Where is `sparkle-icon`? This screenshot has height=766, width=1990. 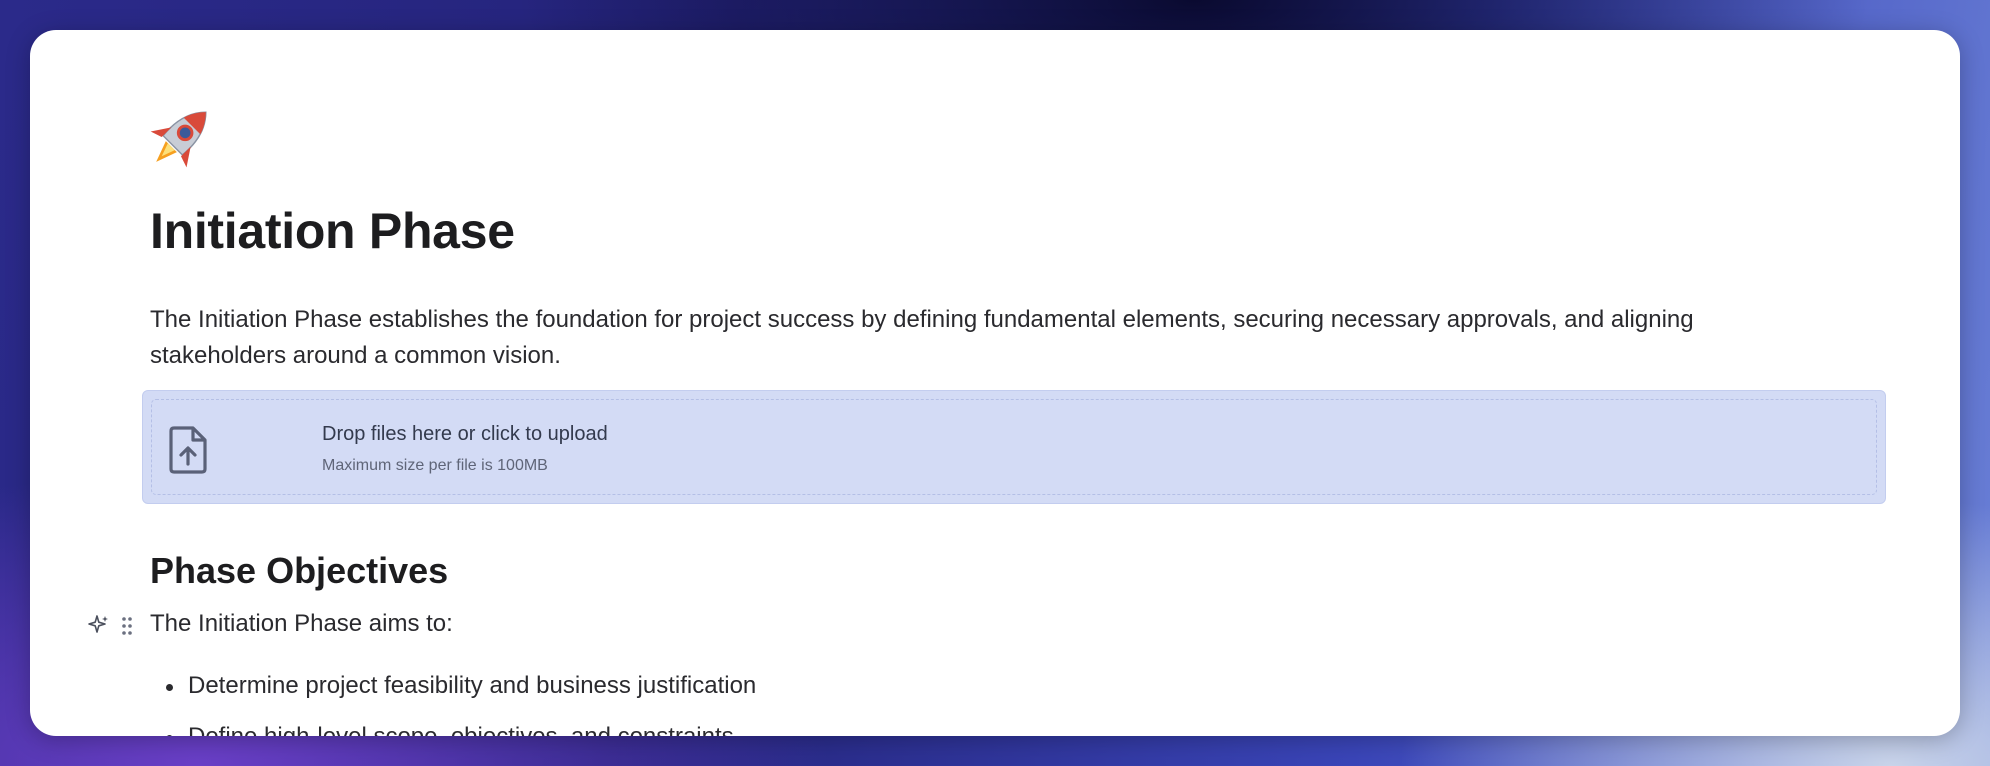
sparkle-icon is located at coordinates (99, 625).